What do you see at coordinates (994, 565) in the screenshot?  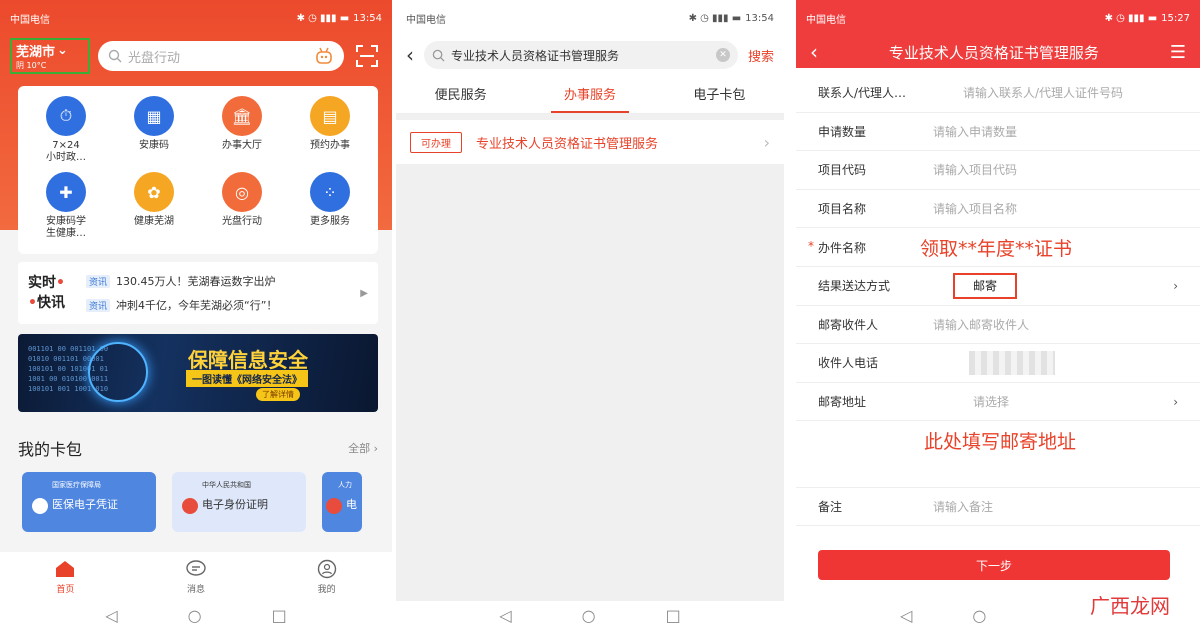 I see `next-step-button: 下一步` at bounding box center [994, 565].